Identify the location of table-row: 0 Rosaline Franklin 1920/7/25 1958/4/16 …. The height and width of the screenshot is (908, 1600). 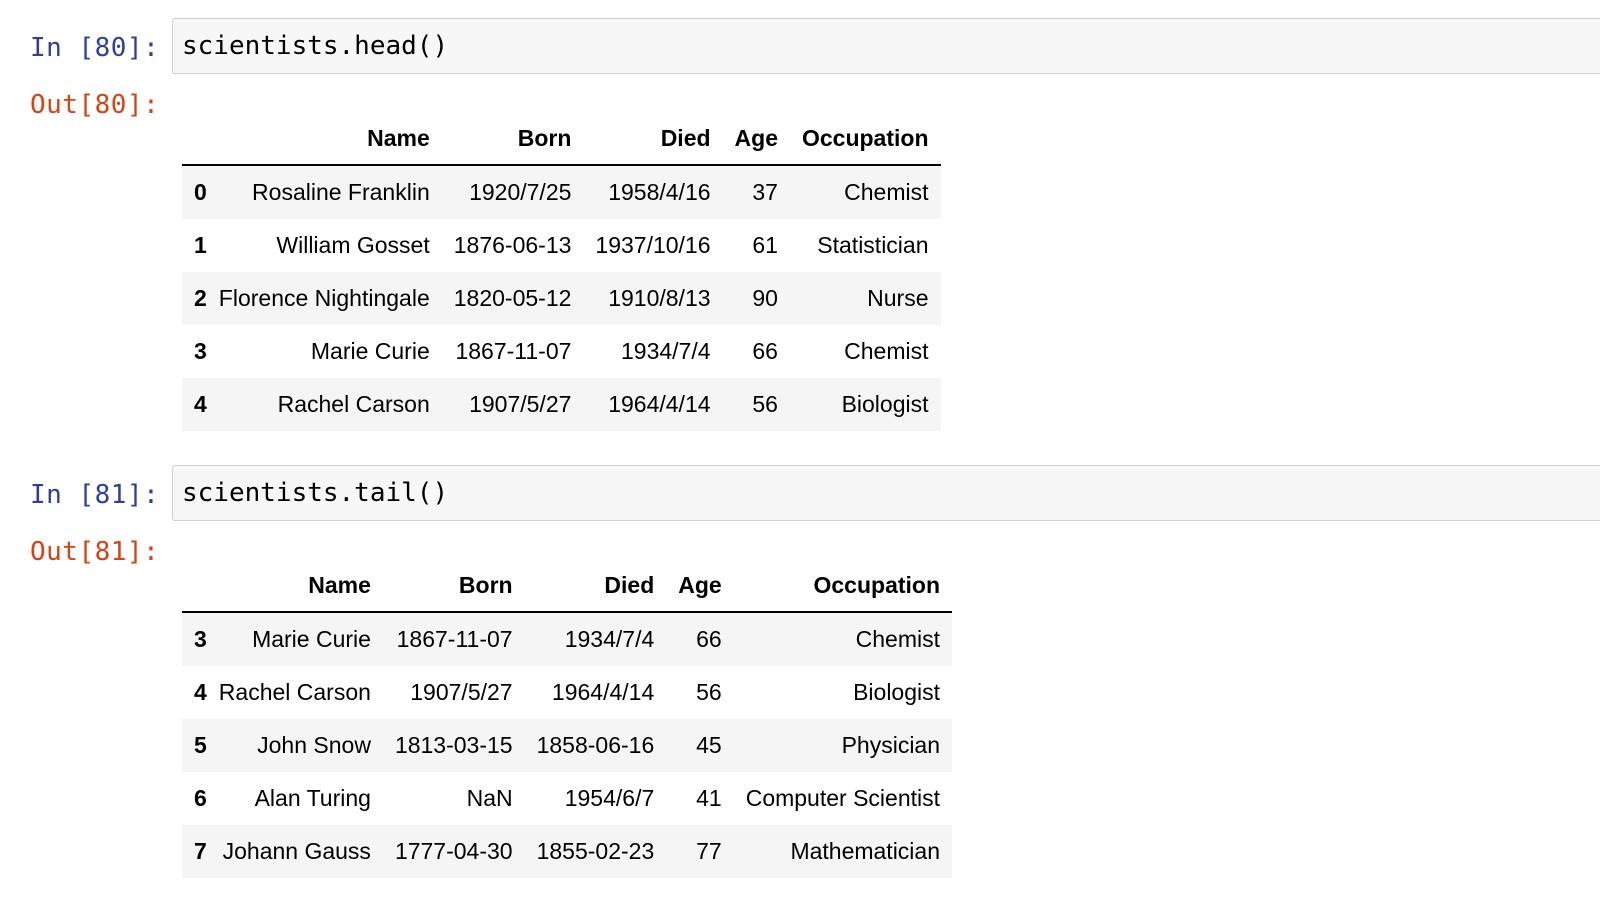
(561, 192).